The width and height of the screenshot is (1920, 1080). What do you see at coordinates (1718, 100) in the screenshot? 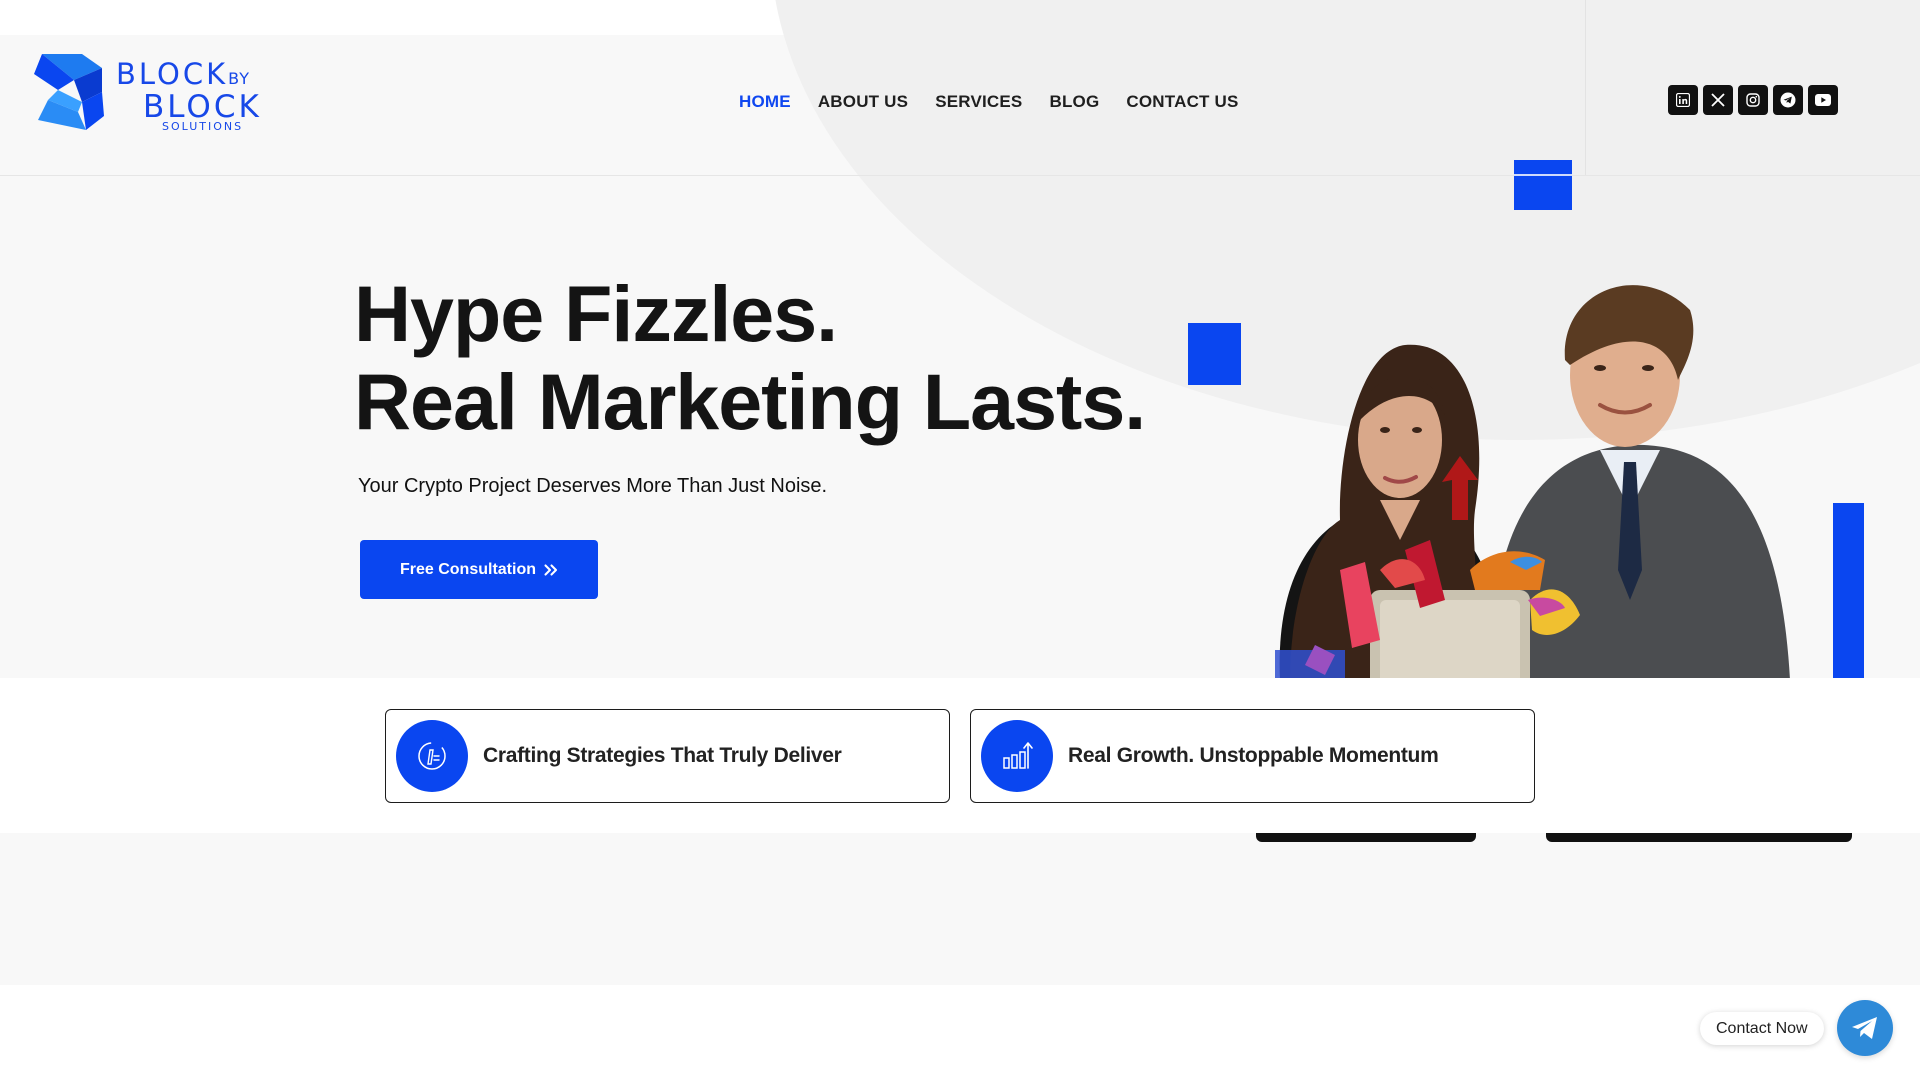
I see `x-icon` at bounding box center [1718, 100].